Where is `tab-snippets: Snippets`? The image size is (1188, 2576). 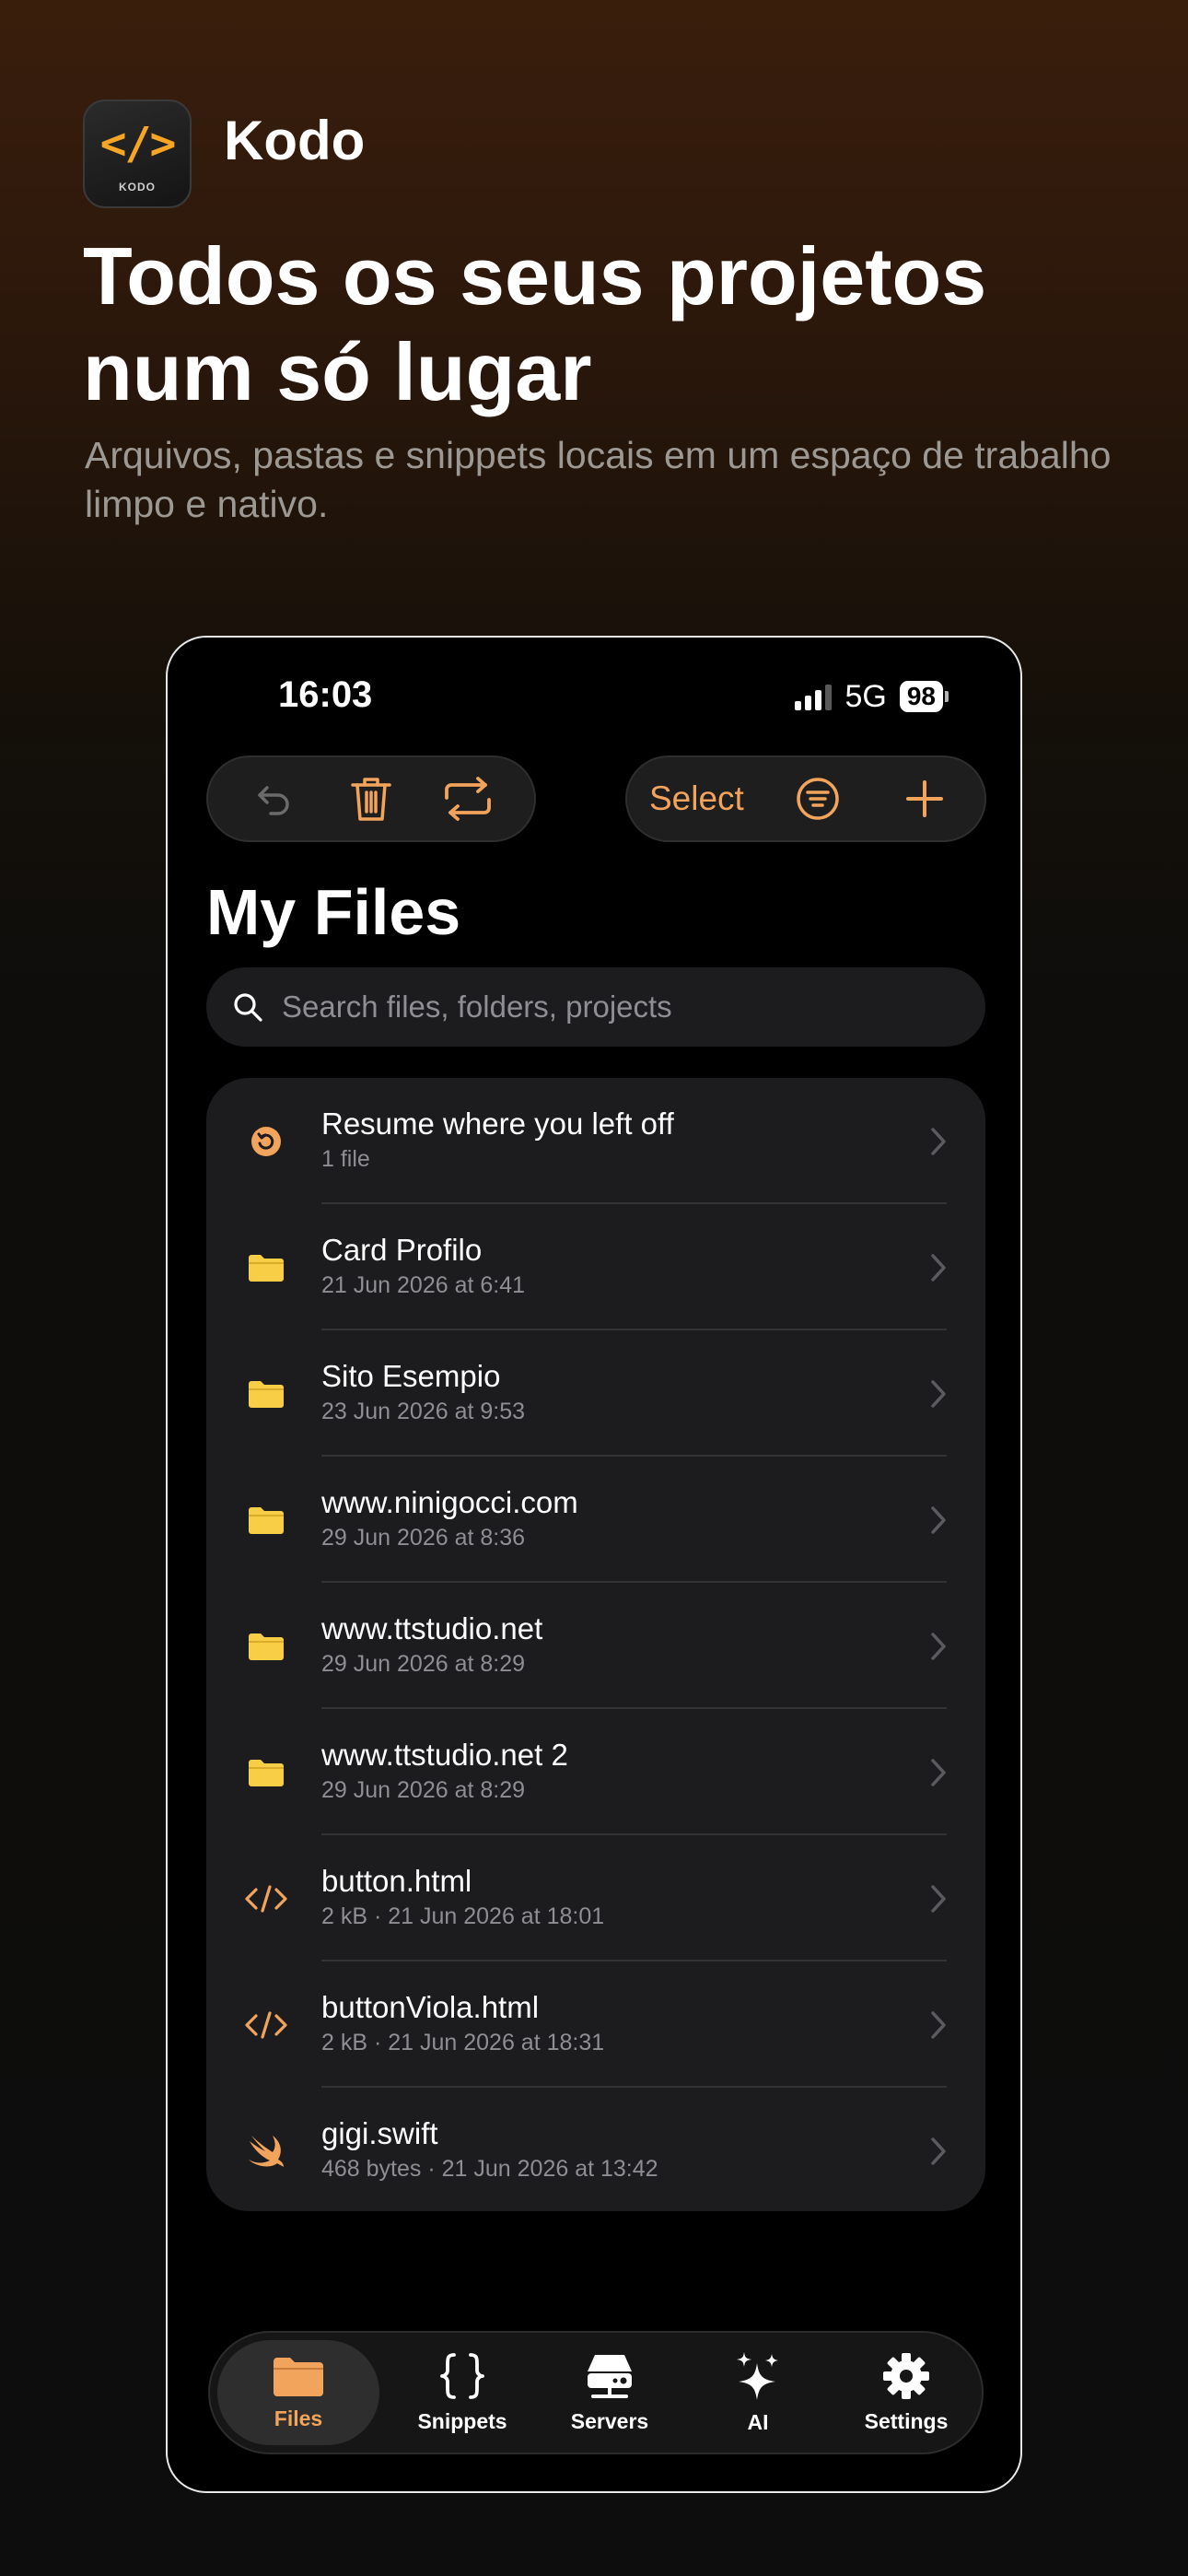
tab-snippets: Snippets is located at coordinates (462, 2392).